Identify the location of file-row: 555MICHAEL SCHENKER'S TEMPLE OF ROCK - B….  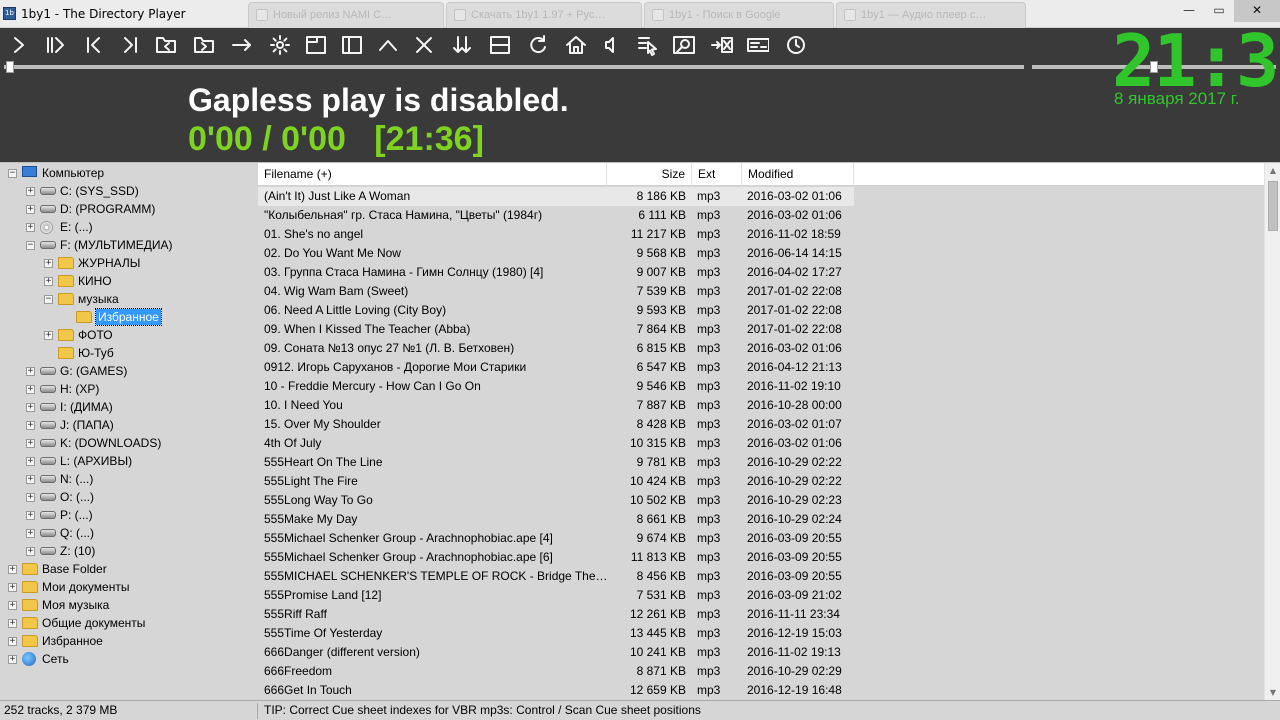
(556, 576).